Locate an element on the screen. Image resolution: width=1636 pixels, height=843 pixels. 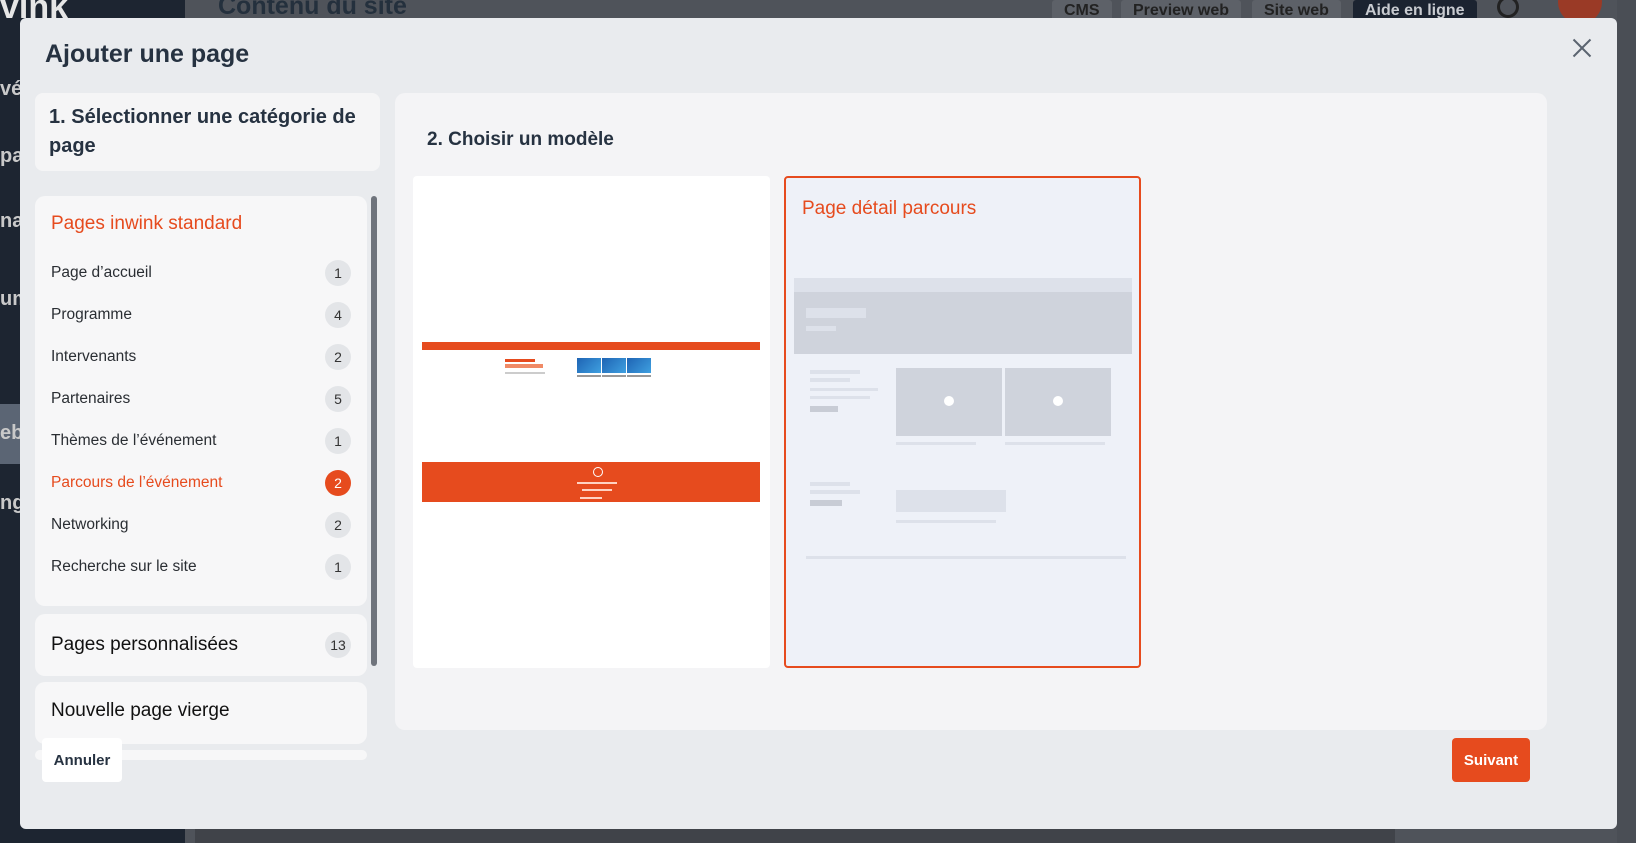
preview-footer-logo is located at coordinates (598, 472).